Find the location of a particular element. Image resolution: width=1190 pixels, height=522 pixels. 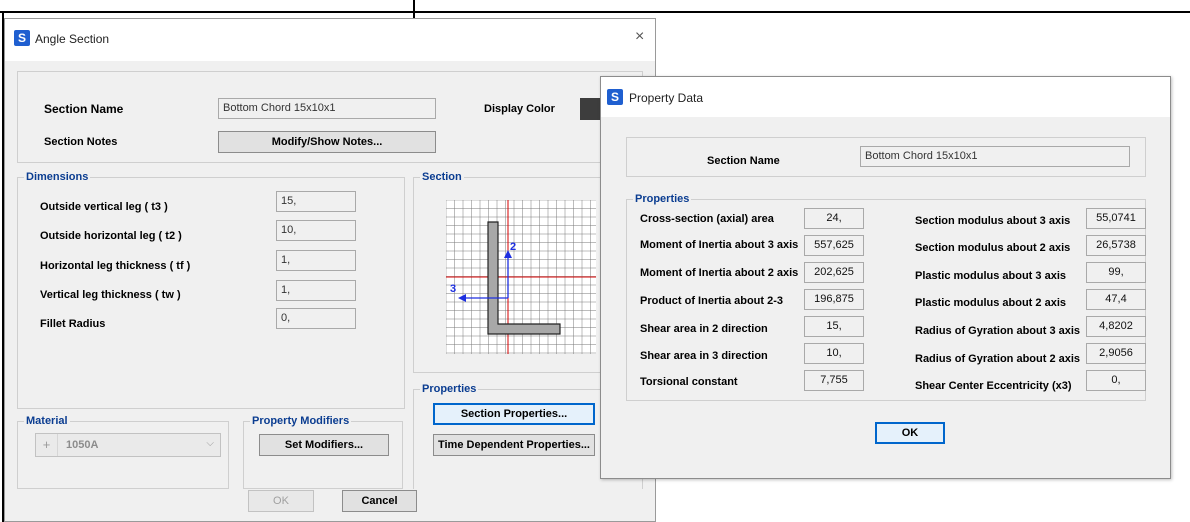

add-material-icon: + is located at coordinates (47, 445).